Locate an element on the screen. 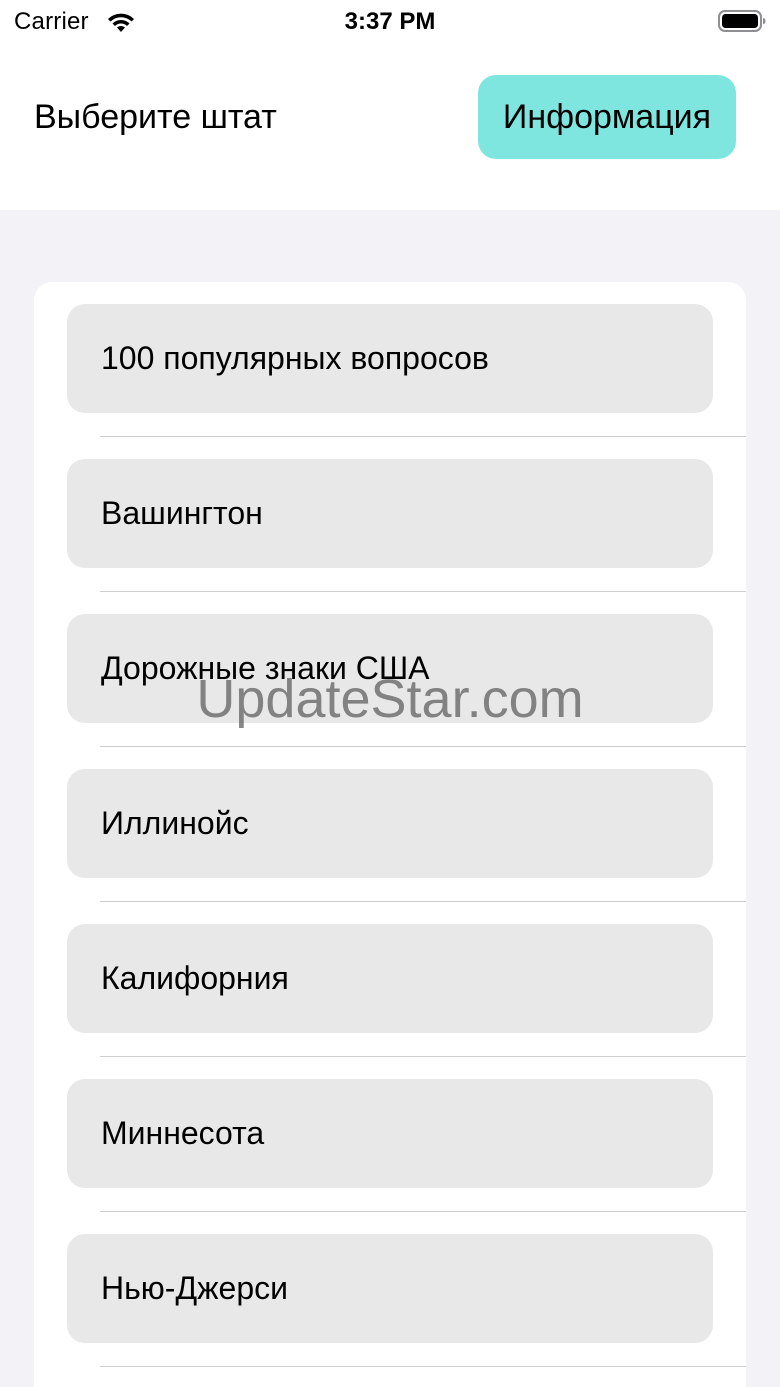 Image resolution: width=780 pixels, height=1387 pixels. list-item: Калифорния is located at coordinates (390, 979).